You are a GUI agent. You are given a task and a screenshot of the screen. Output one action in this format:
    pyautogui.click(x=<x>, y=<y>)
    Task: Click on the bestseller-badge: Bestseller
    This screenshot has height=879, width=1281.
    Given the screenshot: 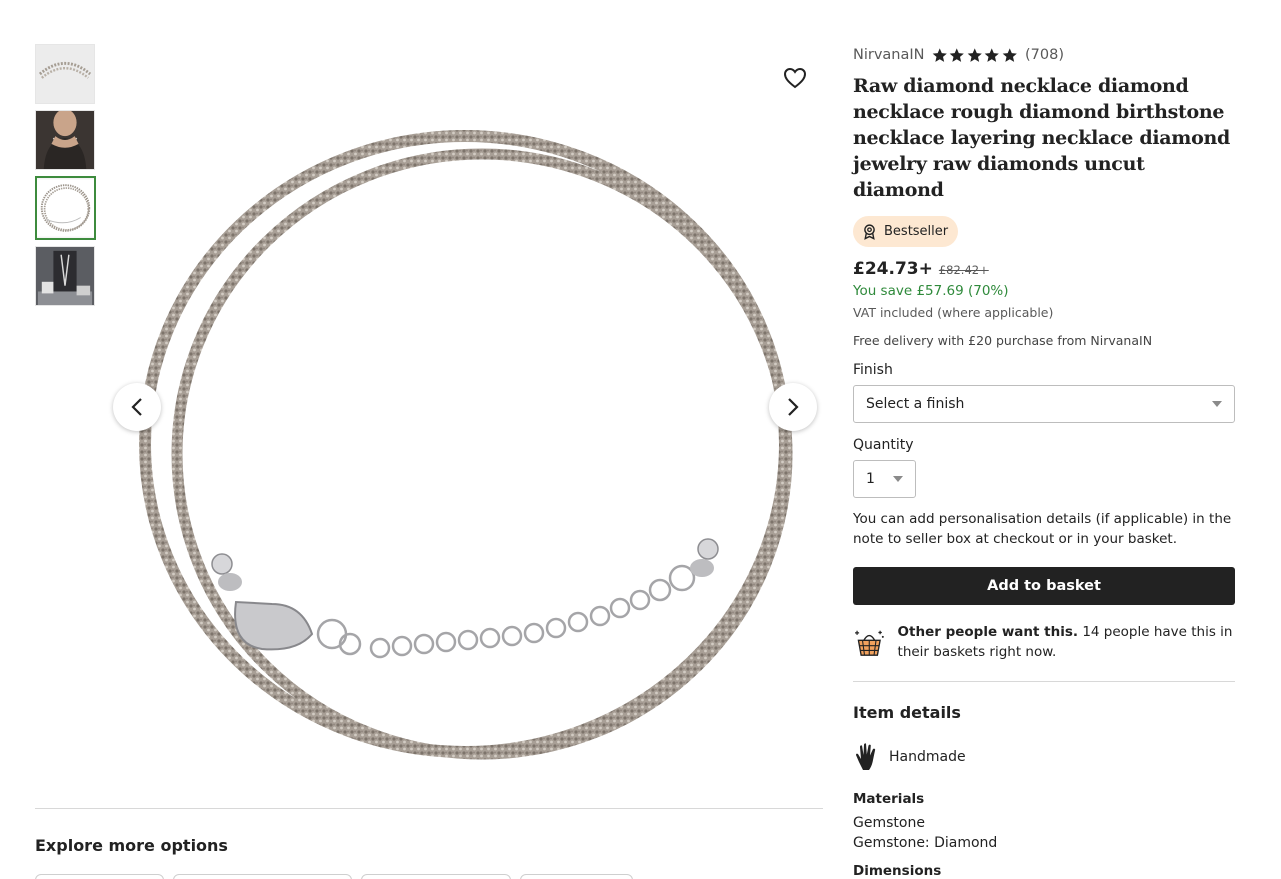 What is the action you would take?
    pyautogui.click(x=906, y=231)
    